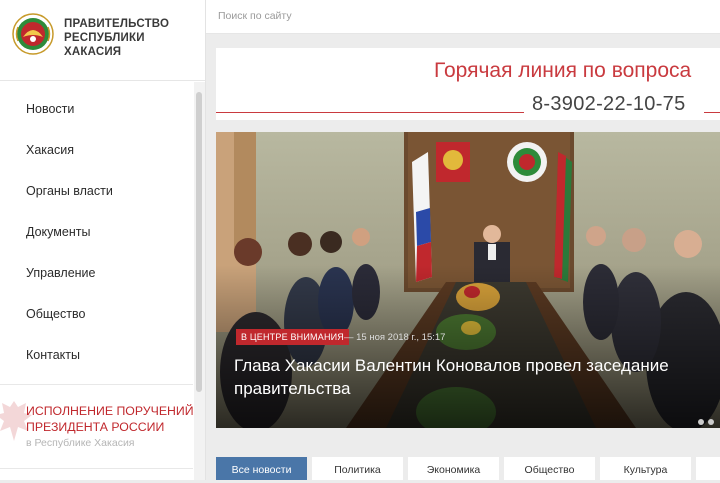  Describe the element at coordinates (468, 84) in the screenshot. I see `hotline-banner: Горячая линия по вопроса 8-3902-22-10-75` at that location.